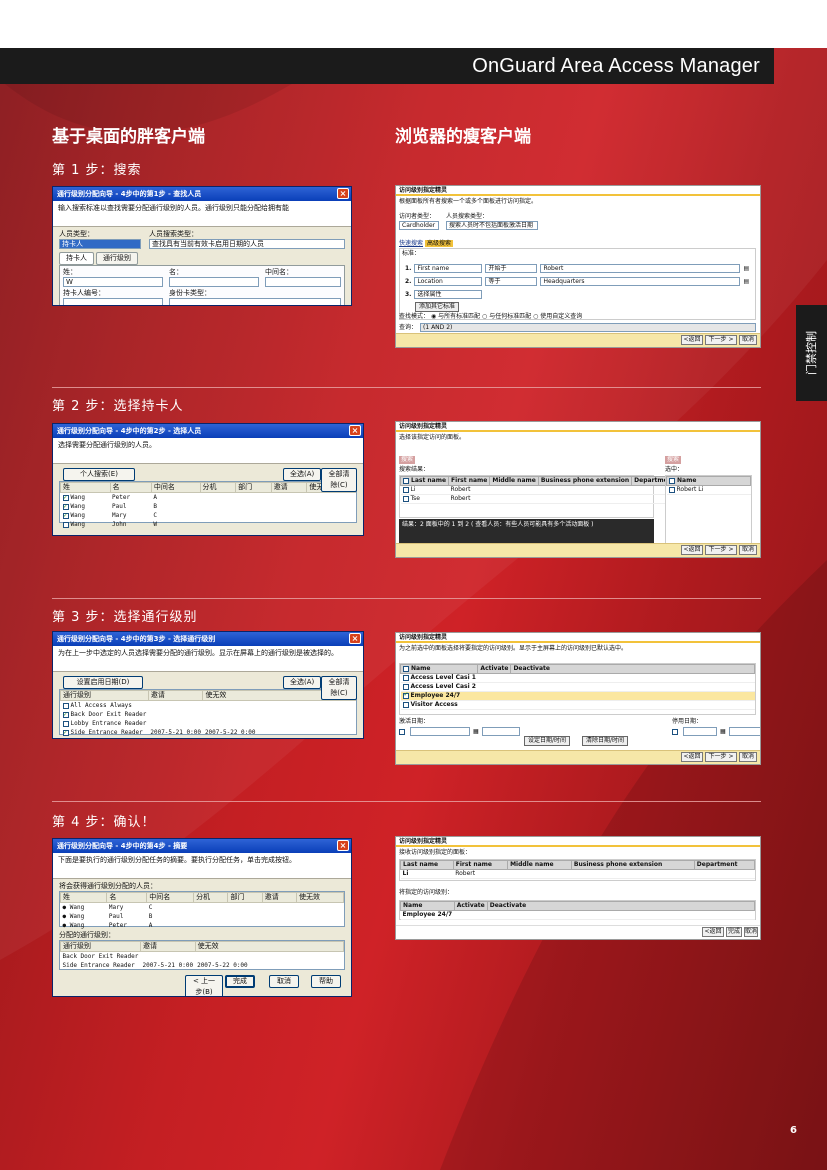 The height and width of the screenshot is (1170, 827). Describe the element at coordinates (103, 682) in the screenshot. I see `set-dates-button: 设置启用日期(D)` at that location.